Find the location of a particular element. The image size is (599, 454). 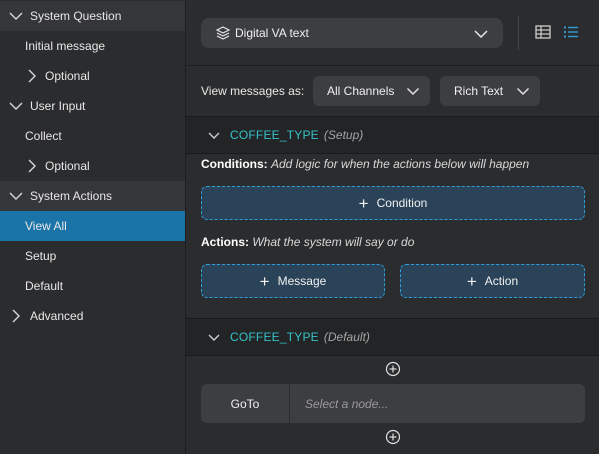

format-dropdown-label: Rich Text is located at coordinates (479, 91).